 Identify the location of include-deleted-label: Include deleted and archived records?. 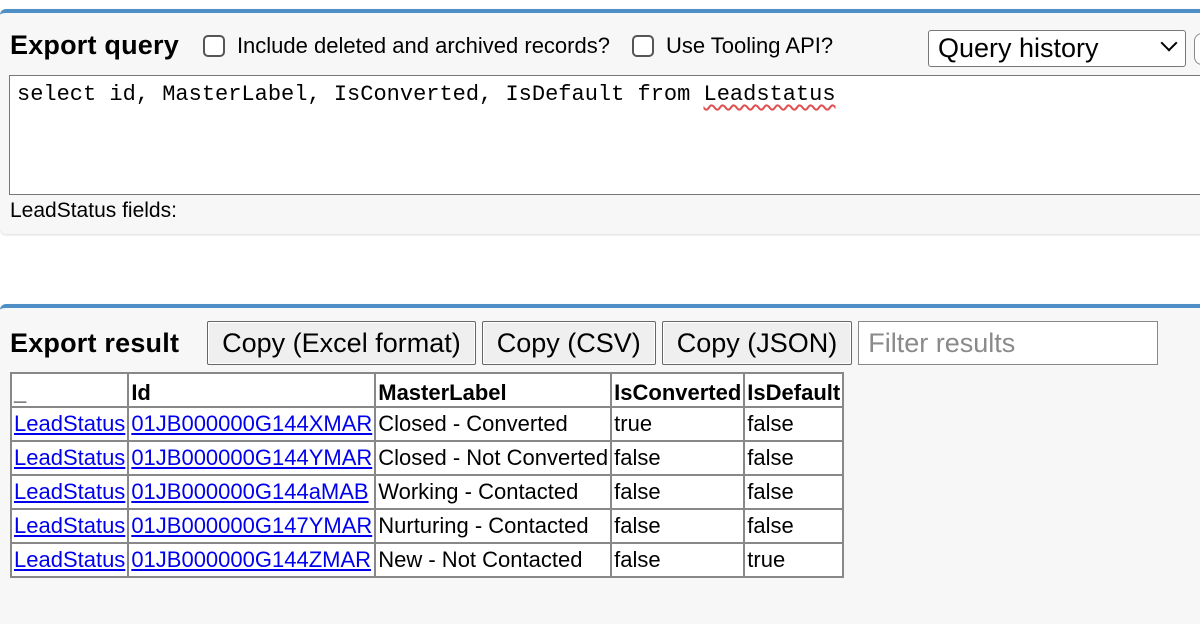
(423, 46).